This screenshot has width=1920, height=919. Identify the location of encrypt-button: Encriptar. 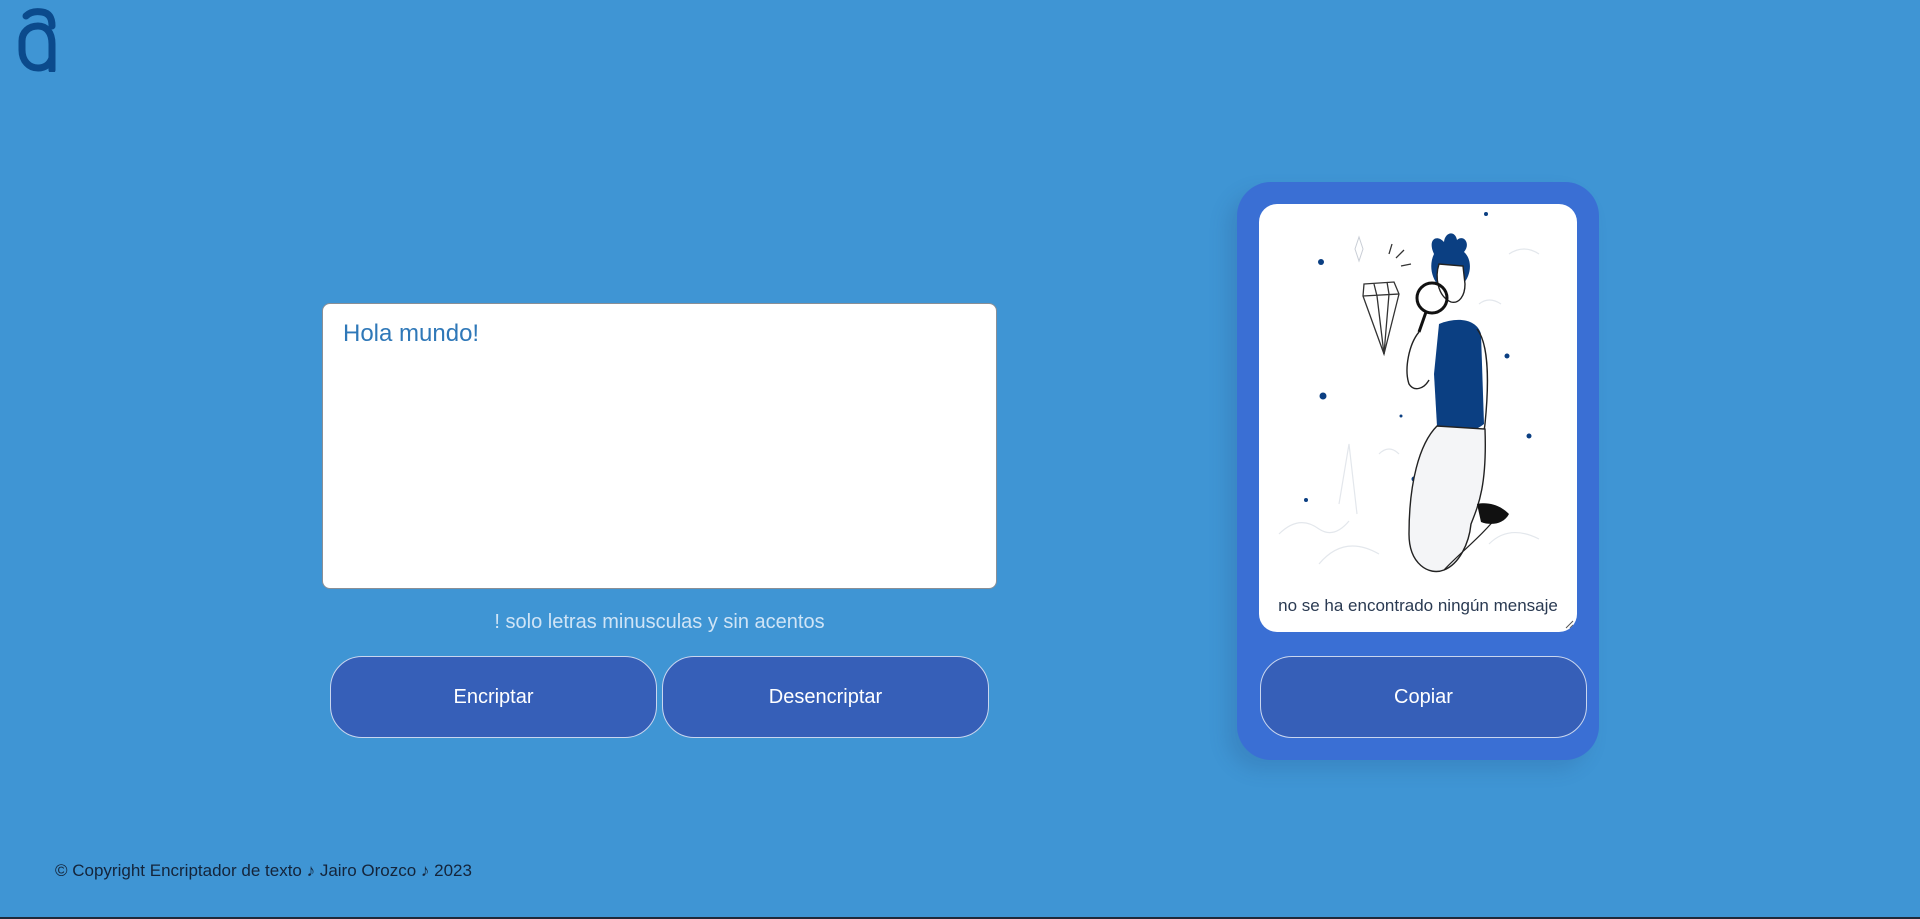
(493, 697).